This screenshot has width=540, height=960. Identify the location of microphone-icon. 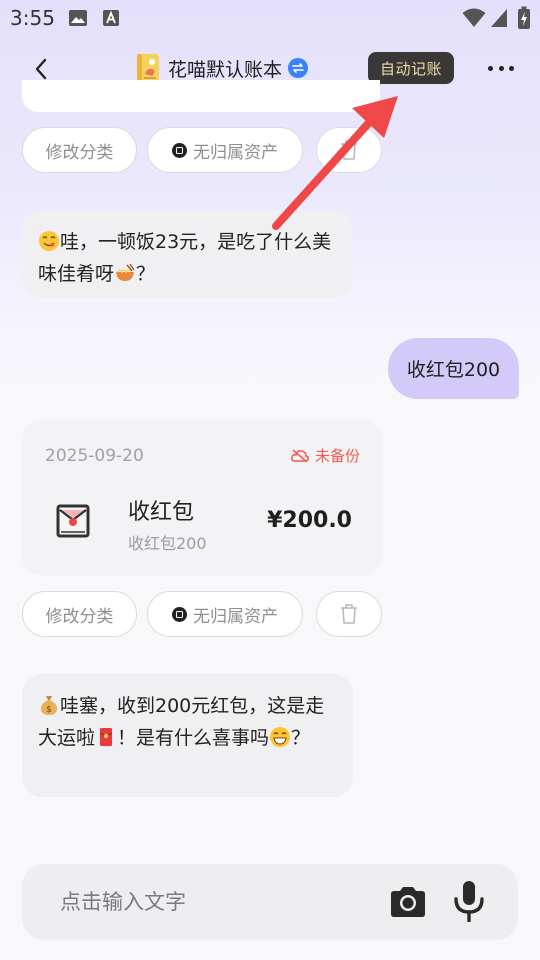
(469, 901).